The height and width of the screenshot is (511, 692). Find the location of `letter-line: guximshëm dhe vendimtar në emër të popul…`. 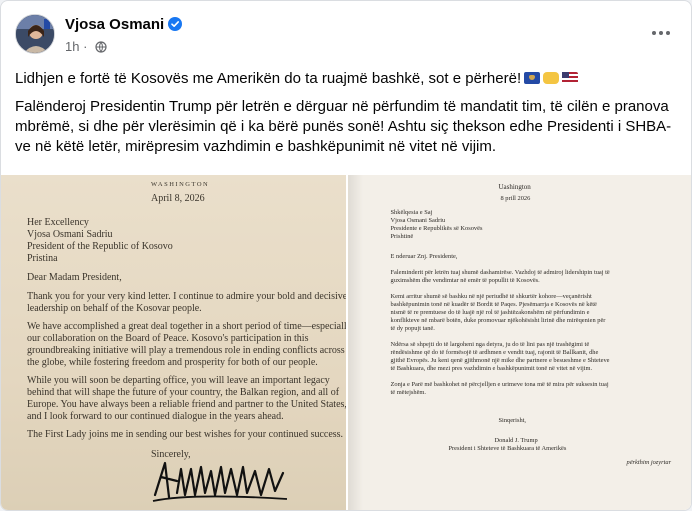

letter-line: guximshëm dhe vendimtar në emër të popul… is located at coordinates (465, 280).